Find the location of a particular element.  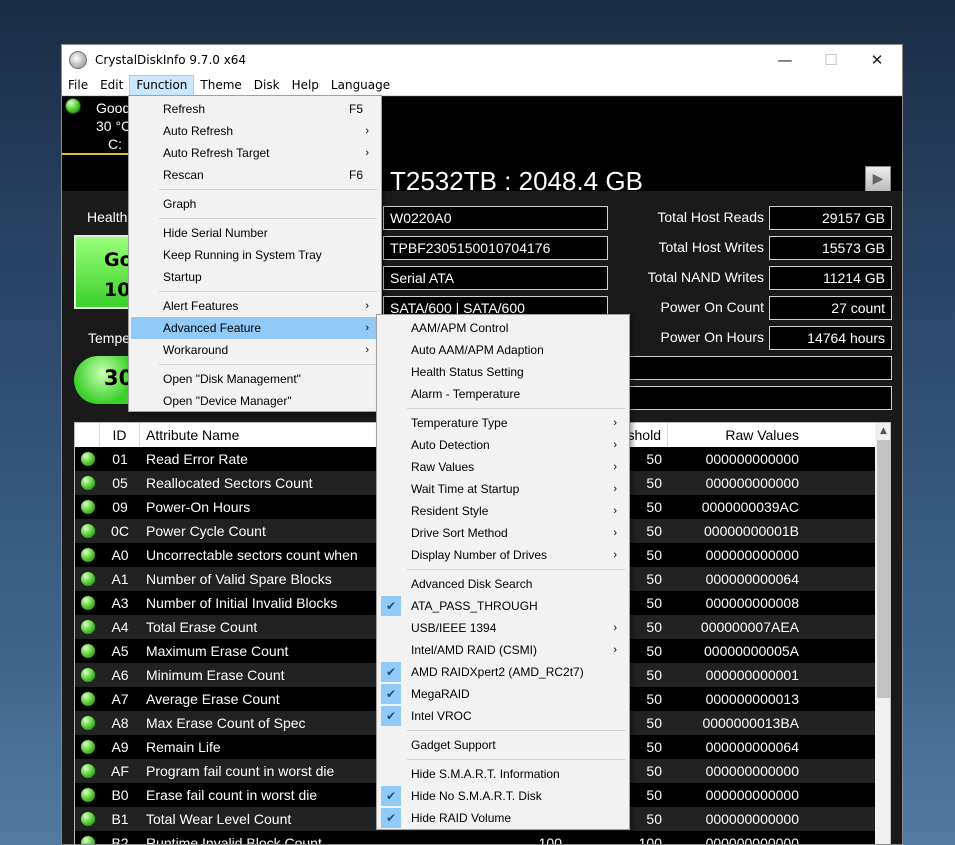

advanced-menu-item-health-status-setting: Health Status Setting is located at coordinates (503, 372).